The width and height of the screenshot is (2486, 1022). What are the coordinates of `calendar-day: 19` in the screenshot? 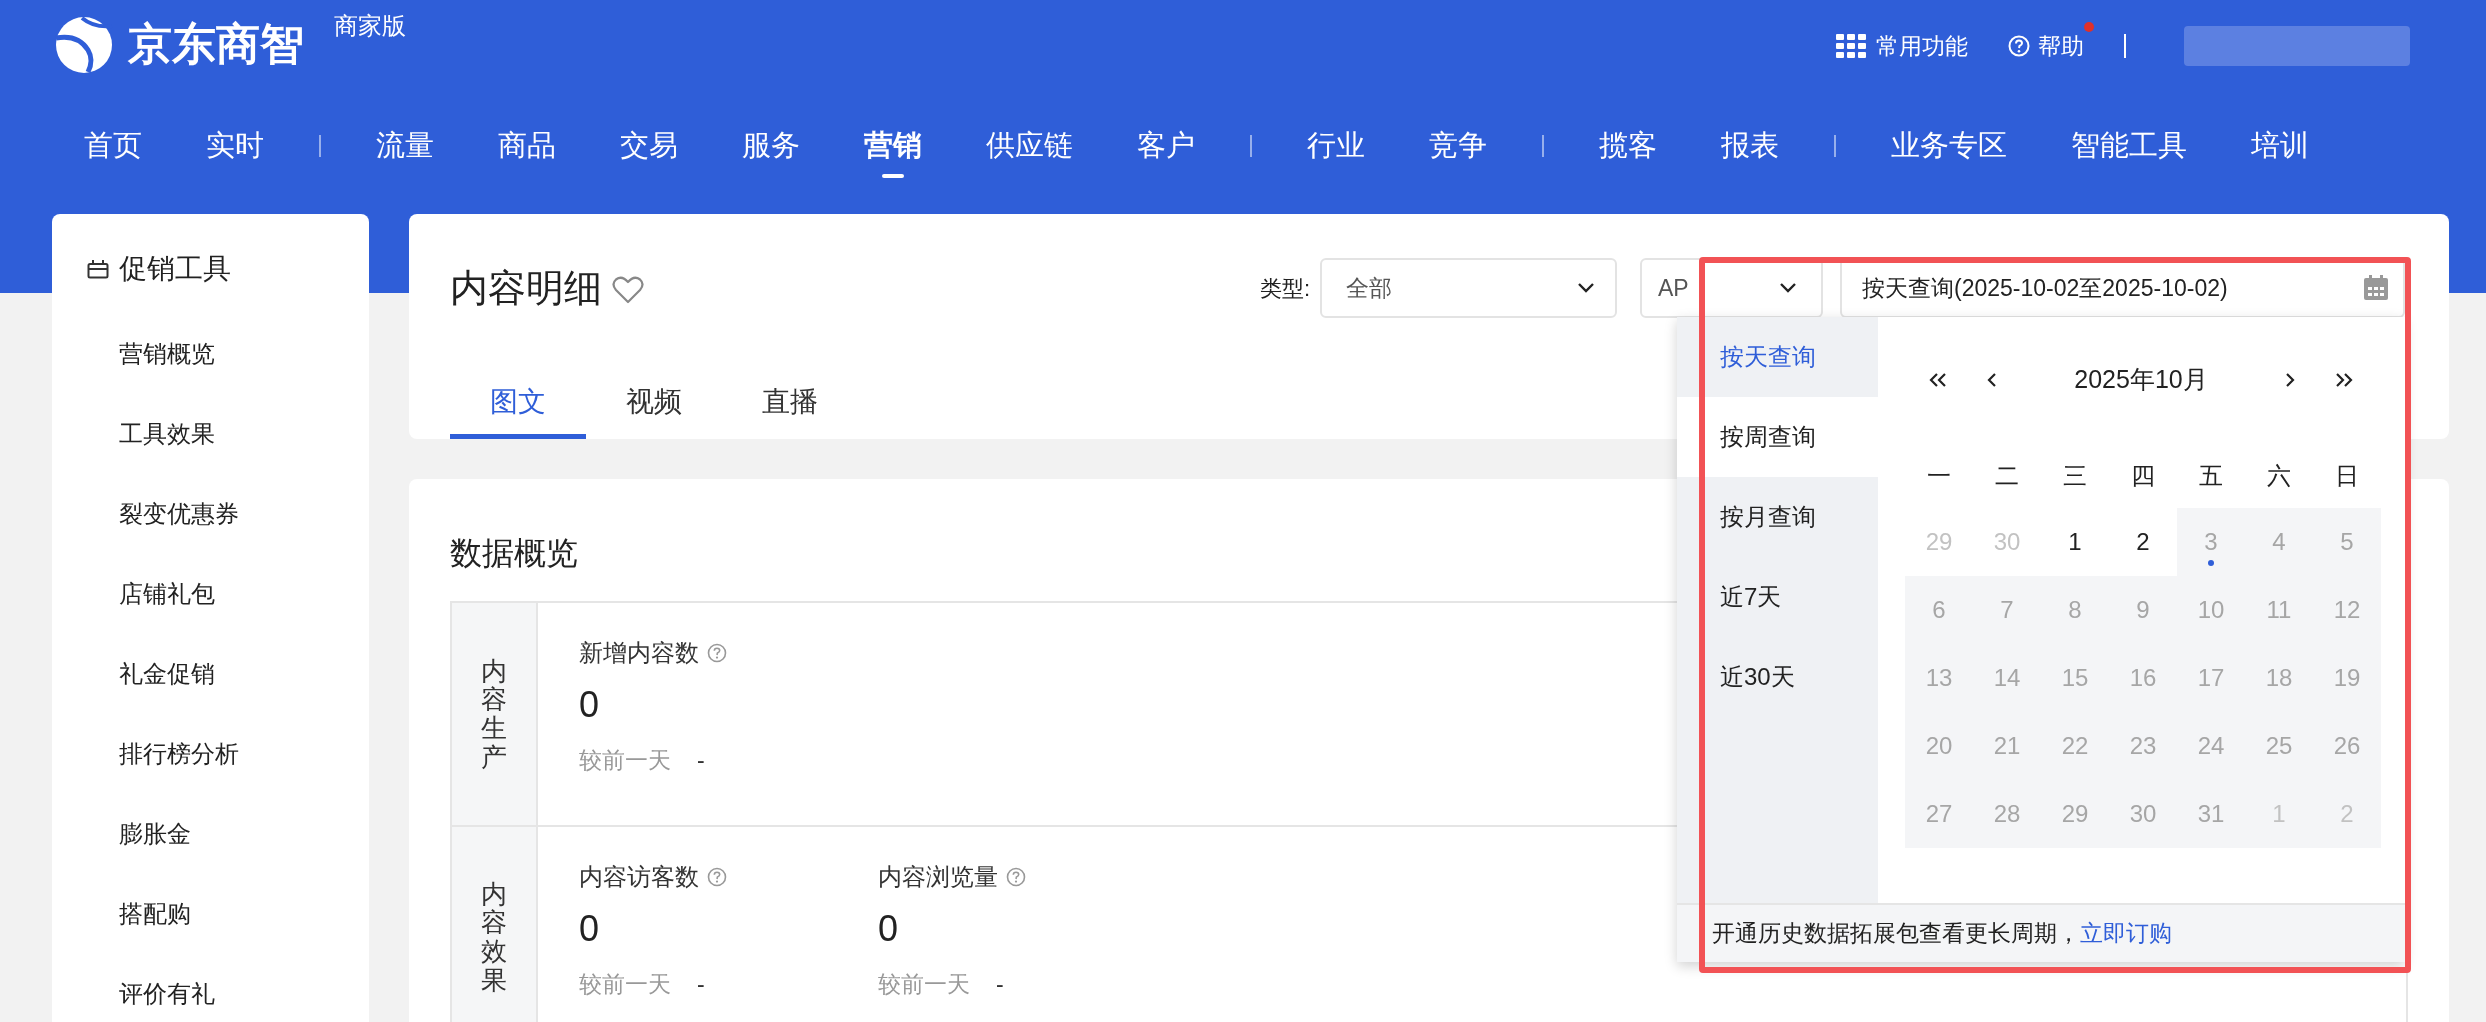 It's located at (2347, 678).